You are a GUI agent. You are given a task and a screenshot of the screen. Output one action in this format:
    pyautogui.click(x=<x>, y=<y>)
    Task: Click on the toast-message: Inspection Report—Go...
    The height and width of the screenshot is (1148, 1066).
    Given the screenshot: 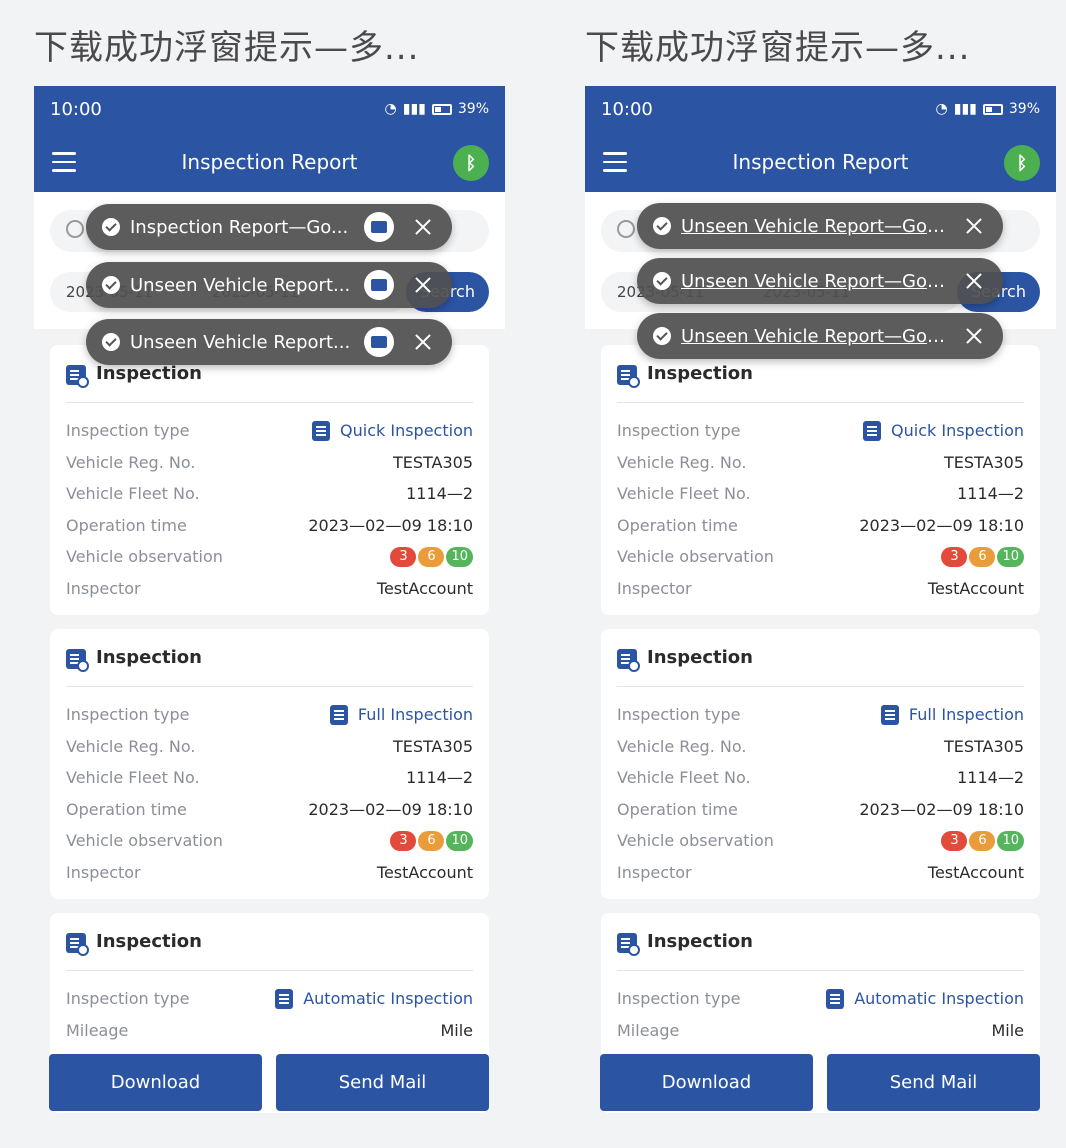 What is the action you would take?
    pyautogui.click(x=239, y=227)
    